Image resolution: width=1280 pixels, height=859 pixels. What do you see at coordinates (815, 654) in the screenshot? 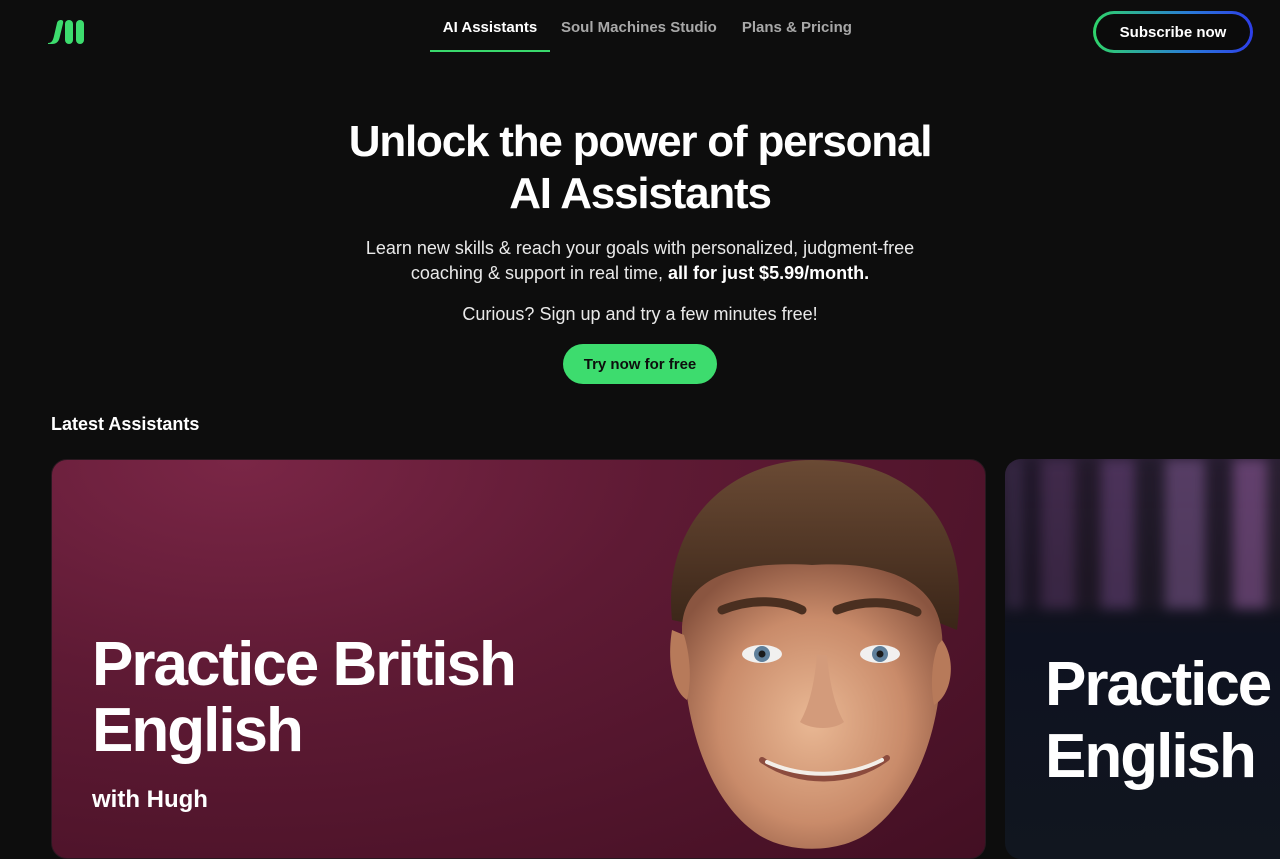
I see `assistant-portrait-image` at bounding box center [815, 654].